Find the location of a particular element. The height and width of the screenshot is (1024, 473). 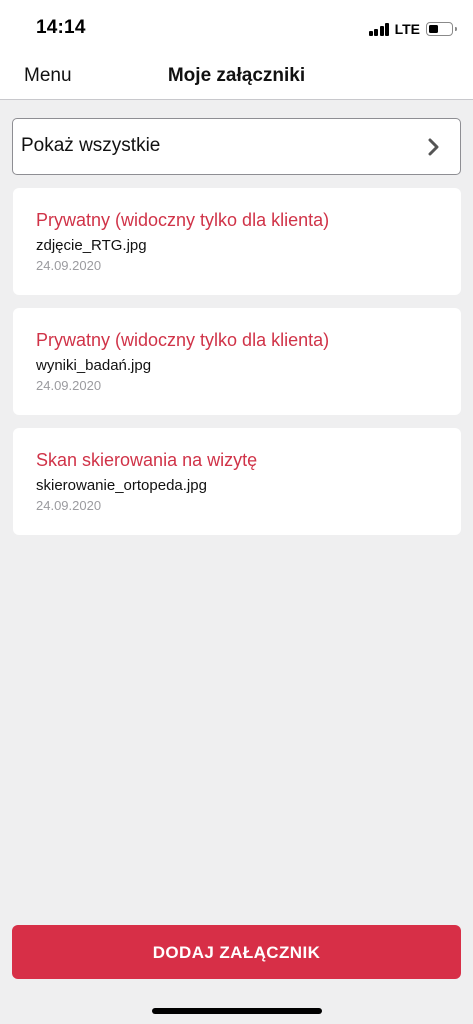

filter-label: Pokaż wszystkie is located at coordinates (91, 145).